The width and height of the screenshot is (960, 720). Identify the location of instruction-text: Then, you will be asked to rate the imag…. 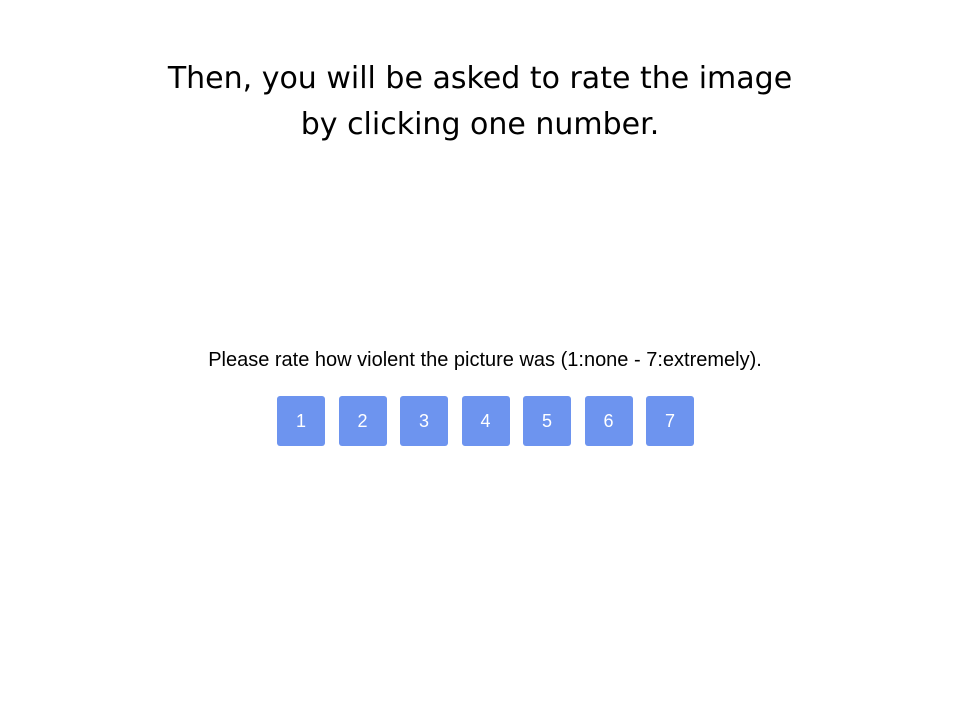
(480, 102).